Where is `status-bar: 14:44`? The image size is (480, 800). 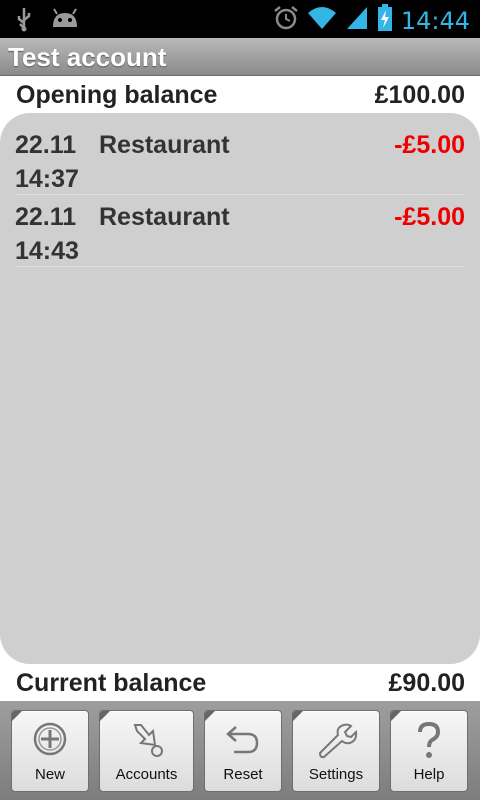
status-bar: 14:44 is located at coordinates (240, 19).